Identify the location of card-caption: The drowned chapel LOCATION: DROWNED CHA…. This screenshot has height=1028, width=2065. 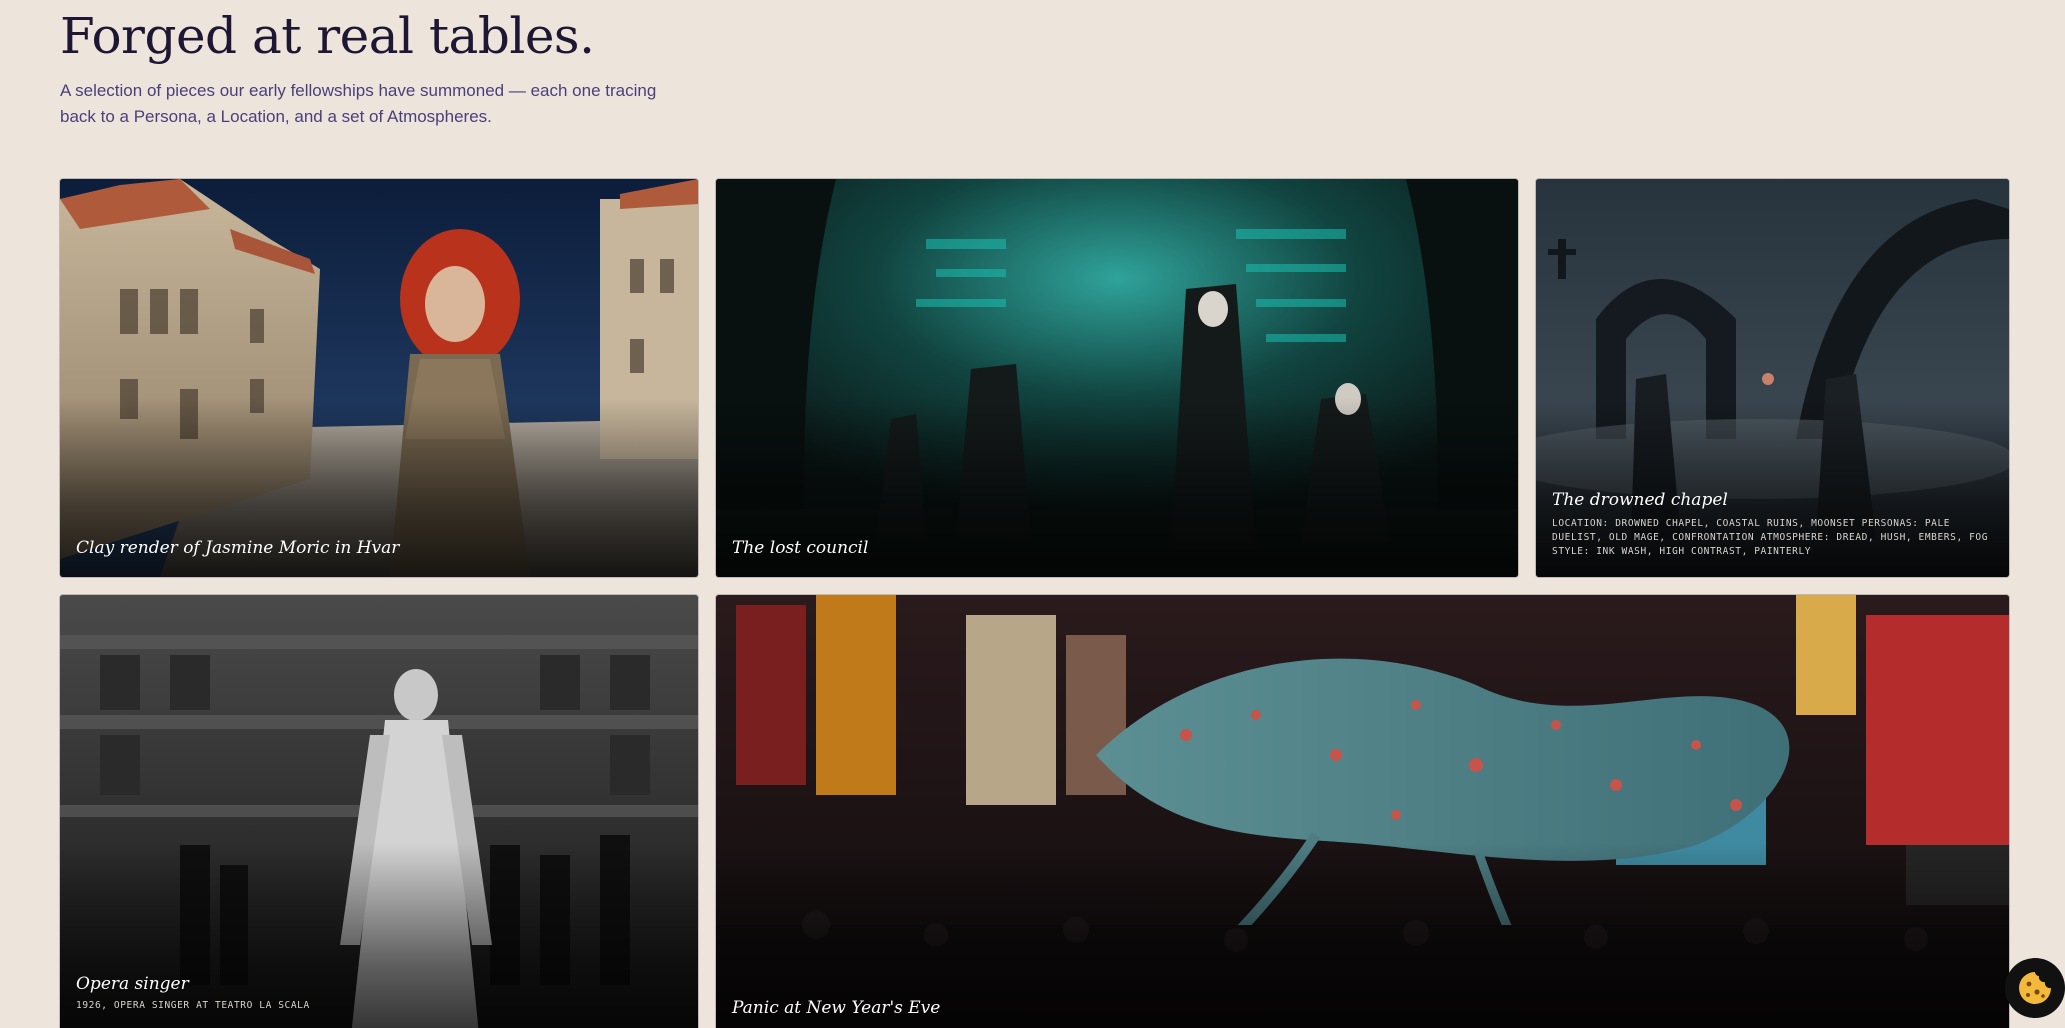
(1772, 524).